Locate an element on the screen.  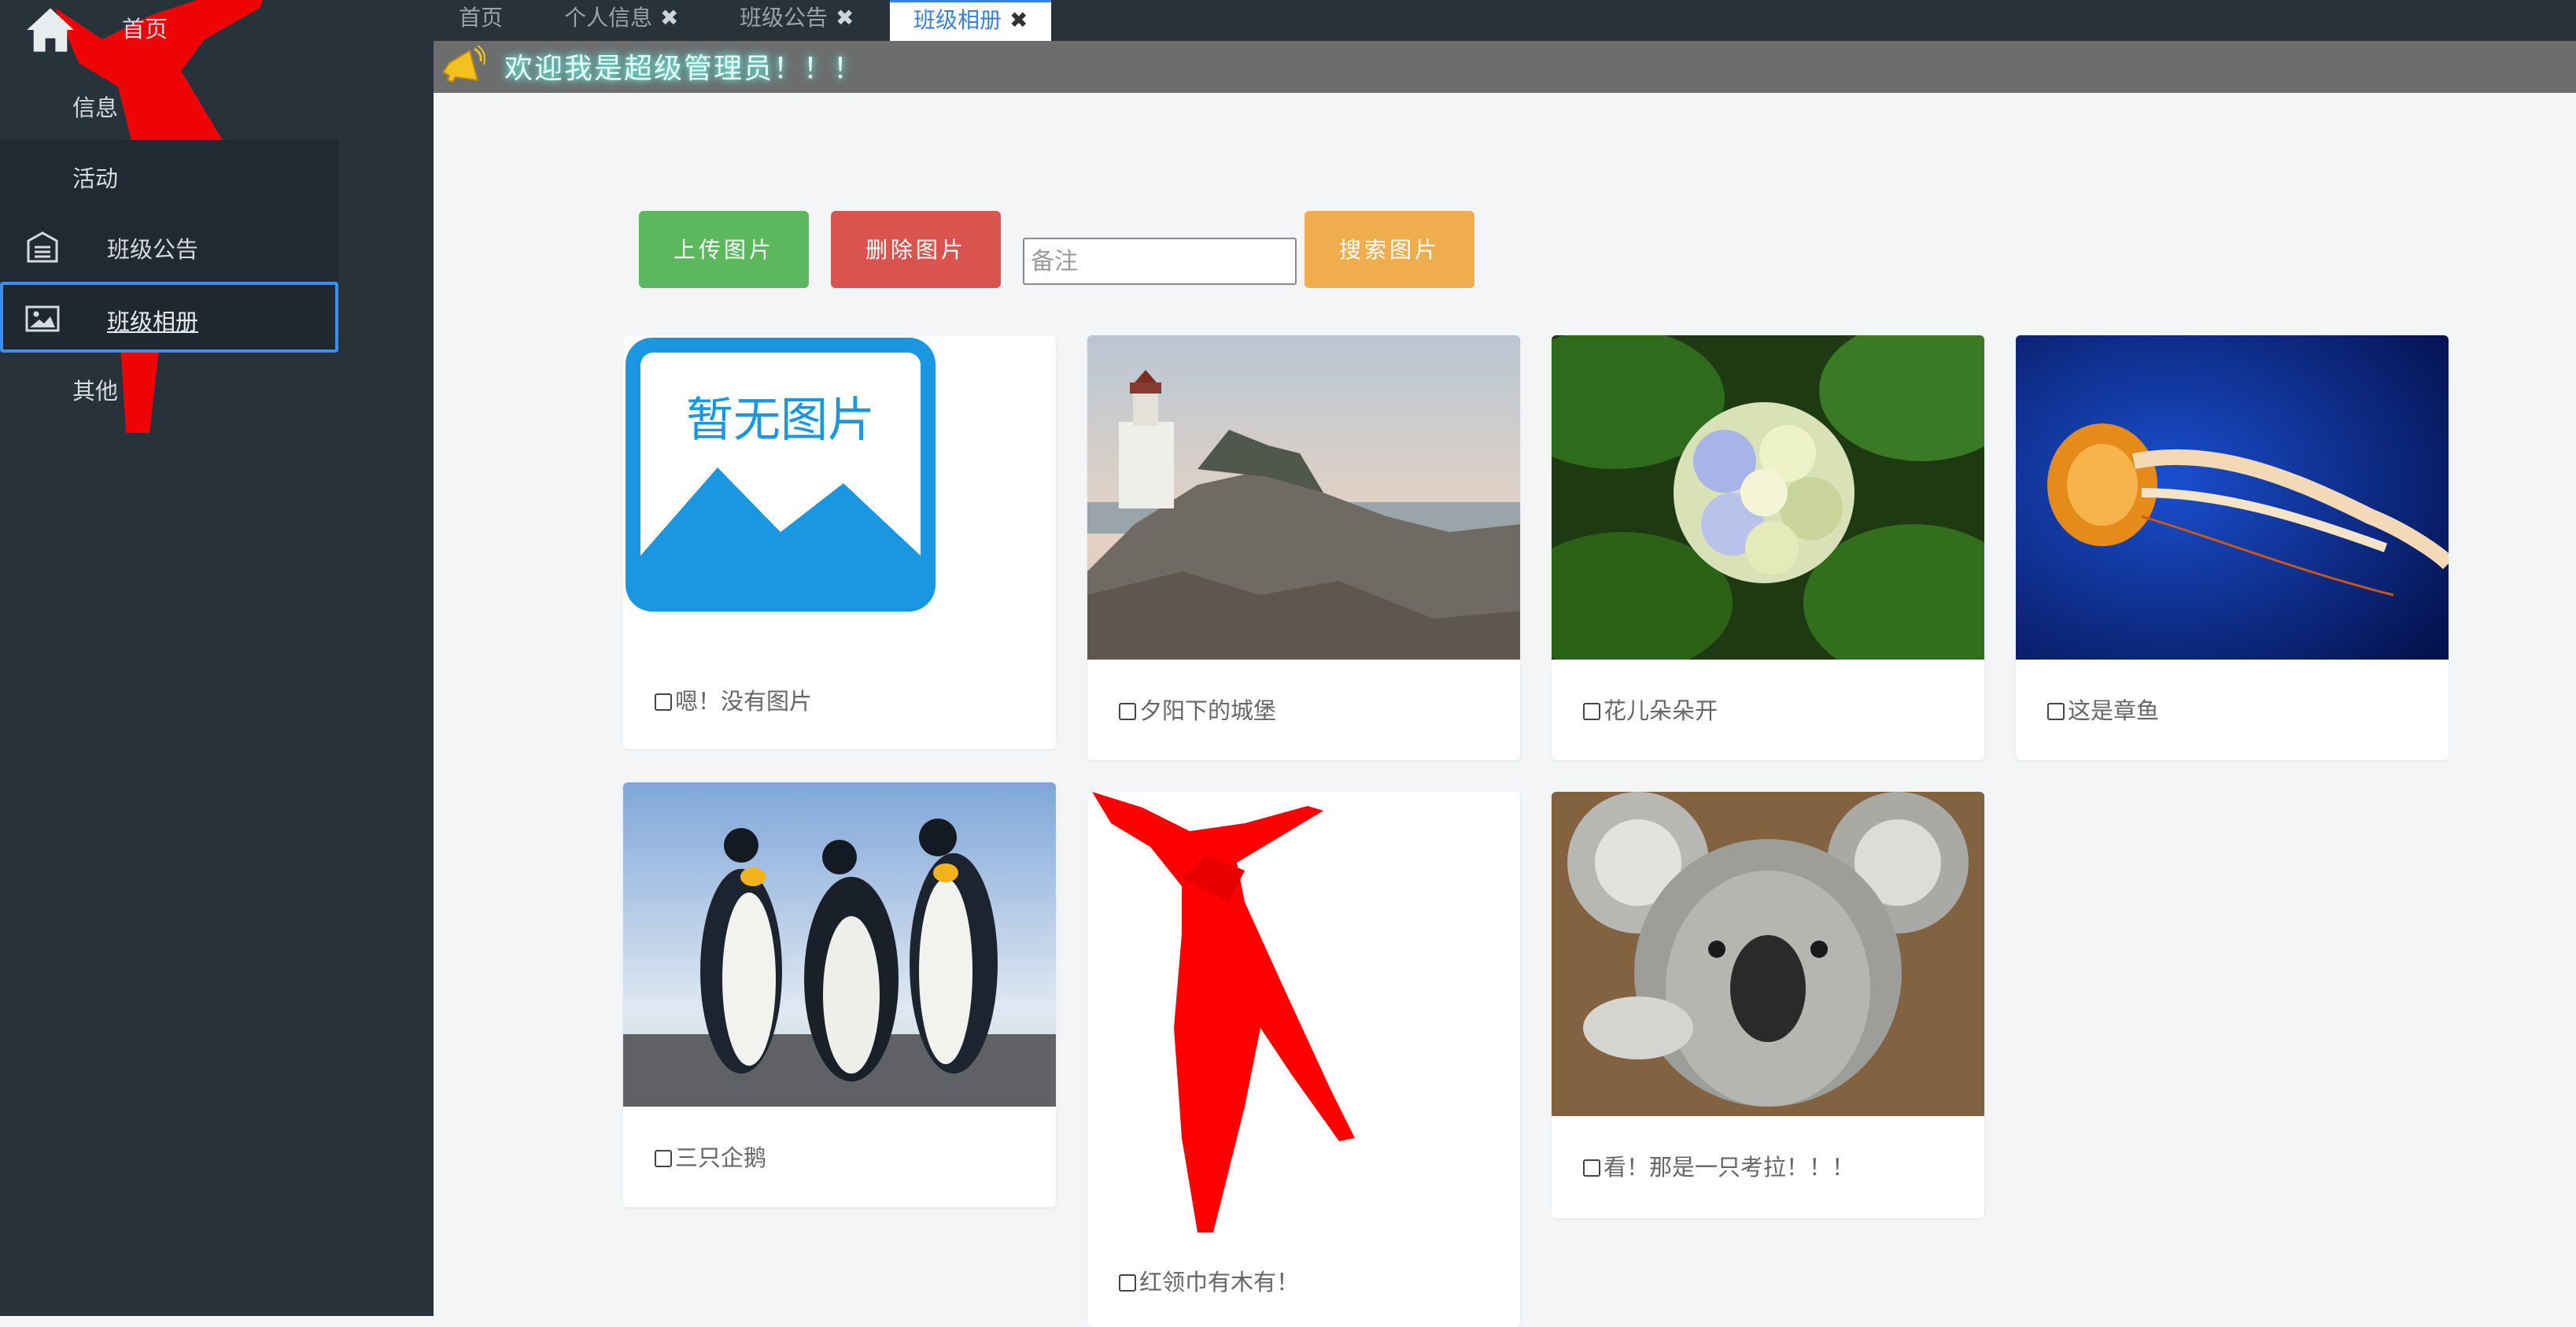
photo-caption: 三只企鹅 is located at coordinates (710, 1156).